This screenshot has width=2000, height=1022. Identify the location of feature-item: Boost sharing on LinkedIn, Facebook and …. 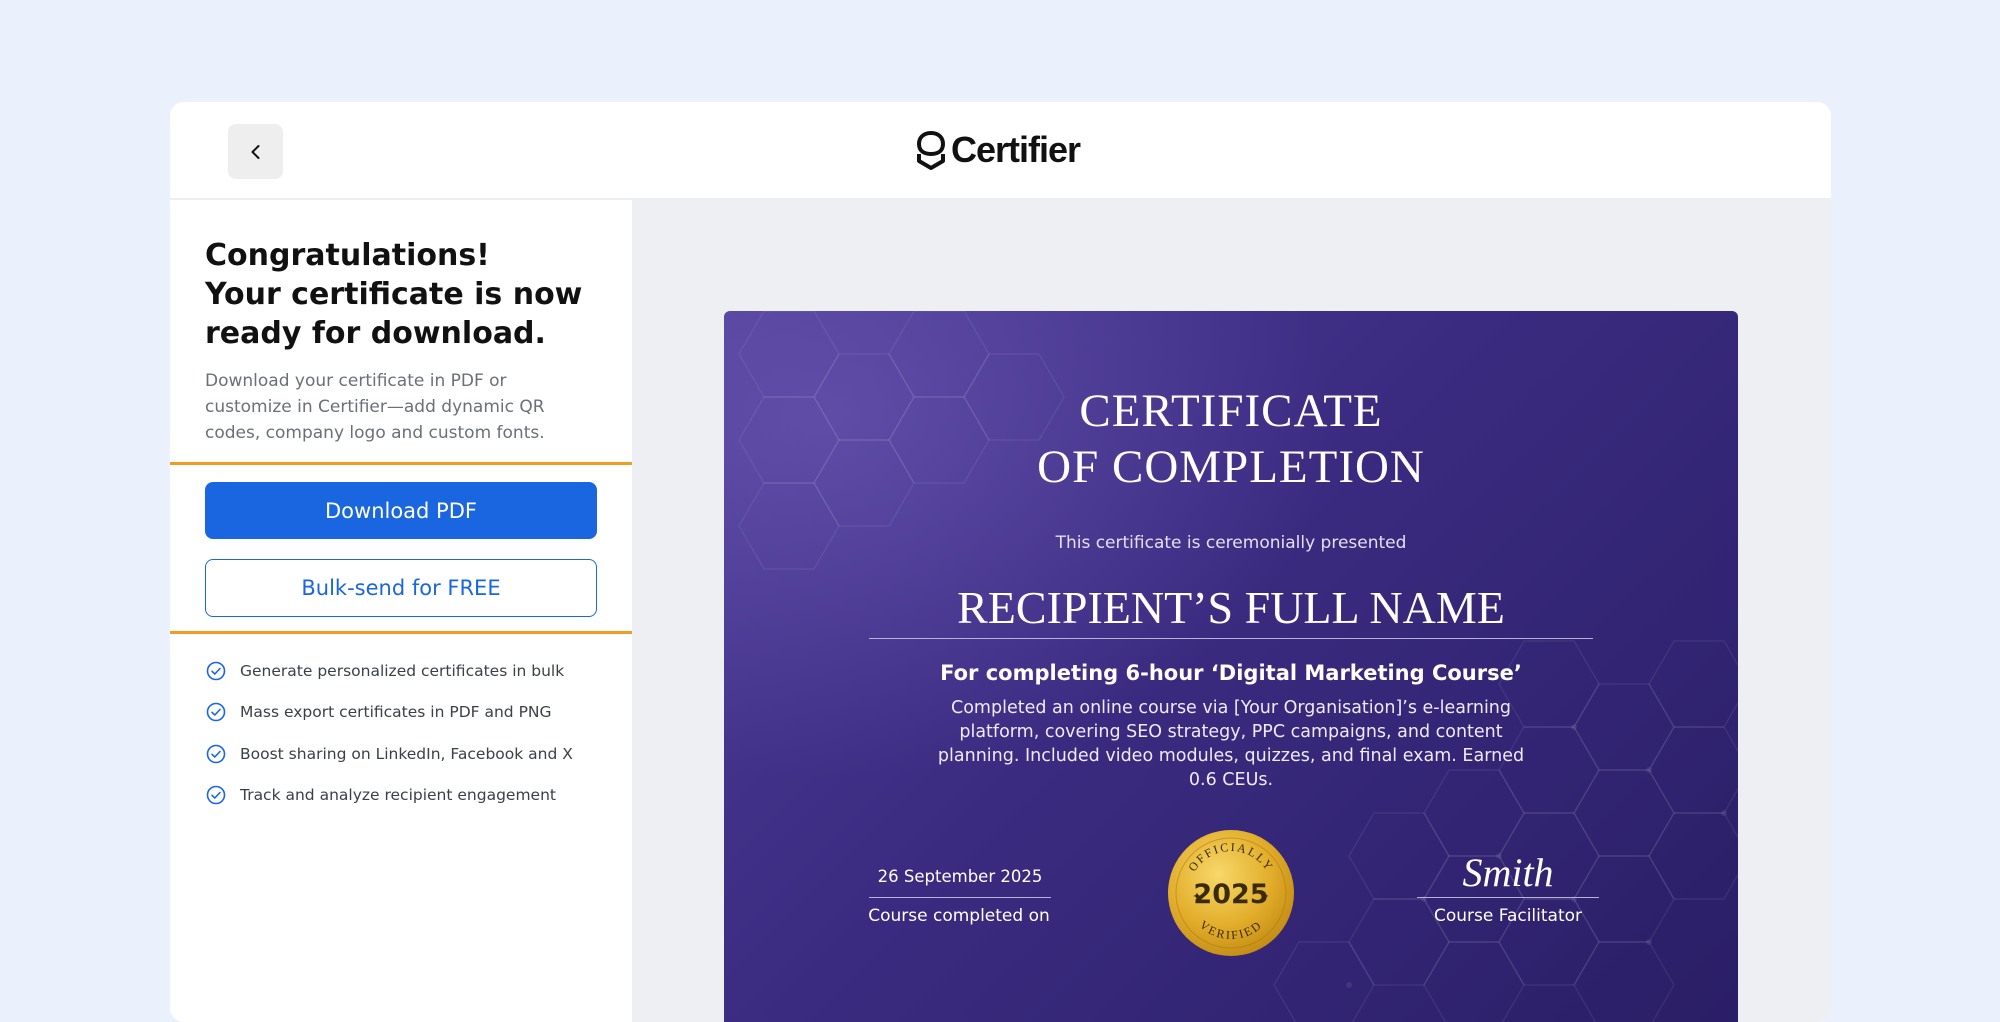
(416, 754).